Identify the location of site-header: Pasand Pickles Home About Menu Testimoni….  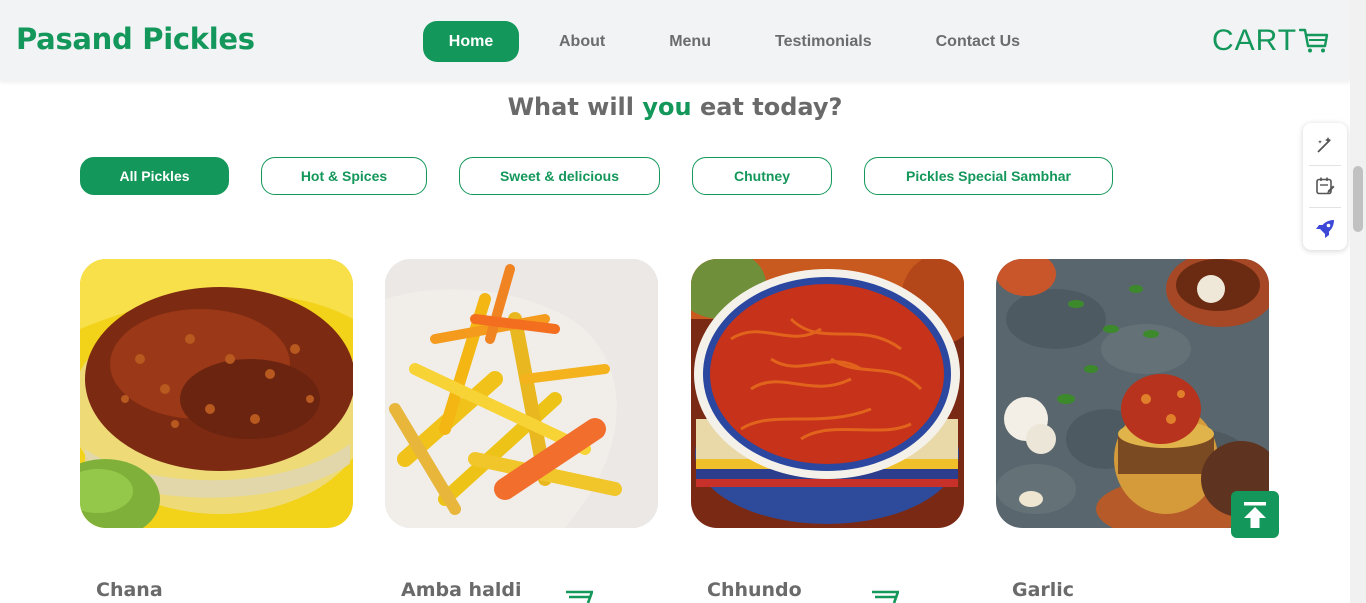
(675, 40).